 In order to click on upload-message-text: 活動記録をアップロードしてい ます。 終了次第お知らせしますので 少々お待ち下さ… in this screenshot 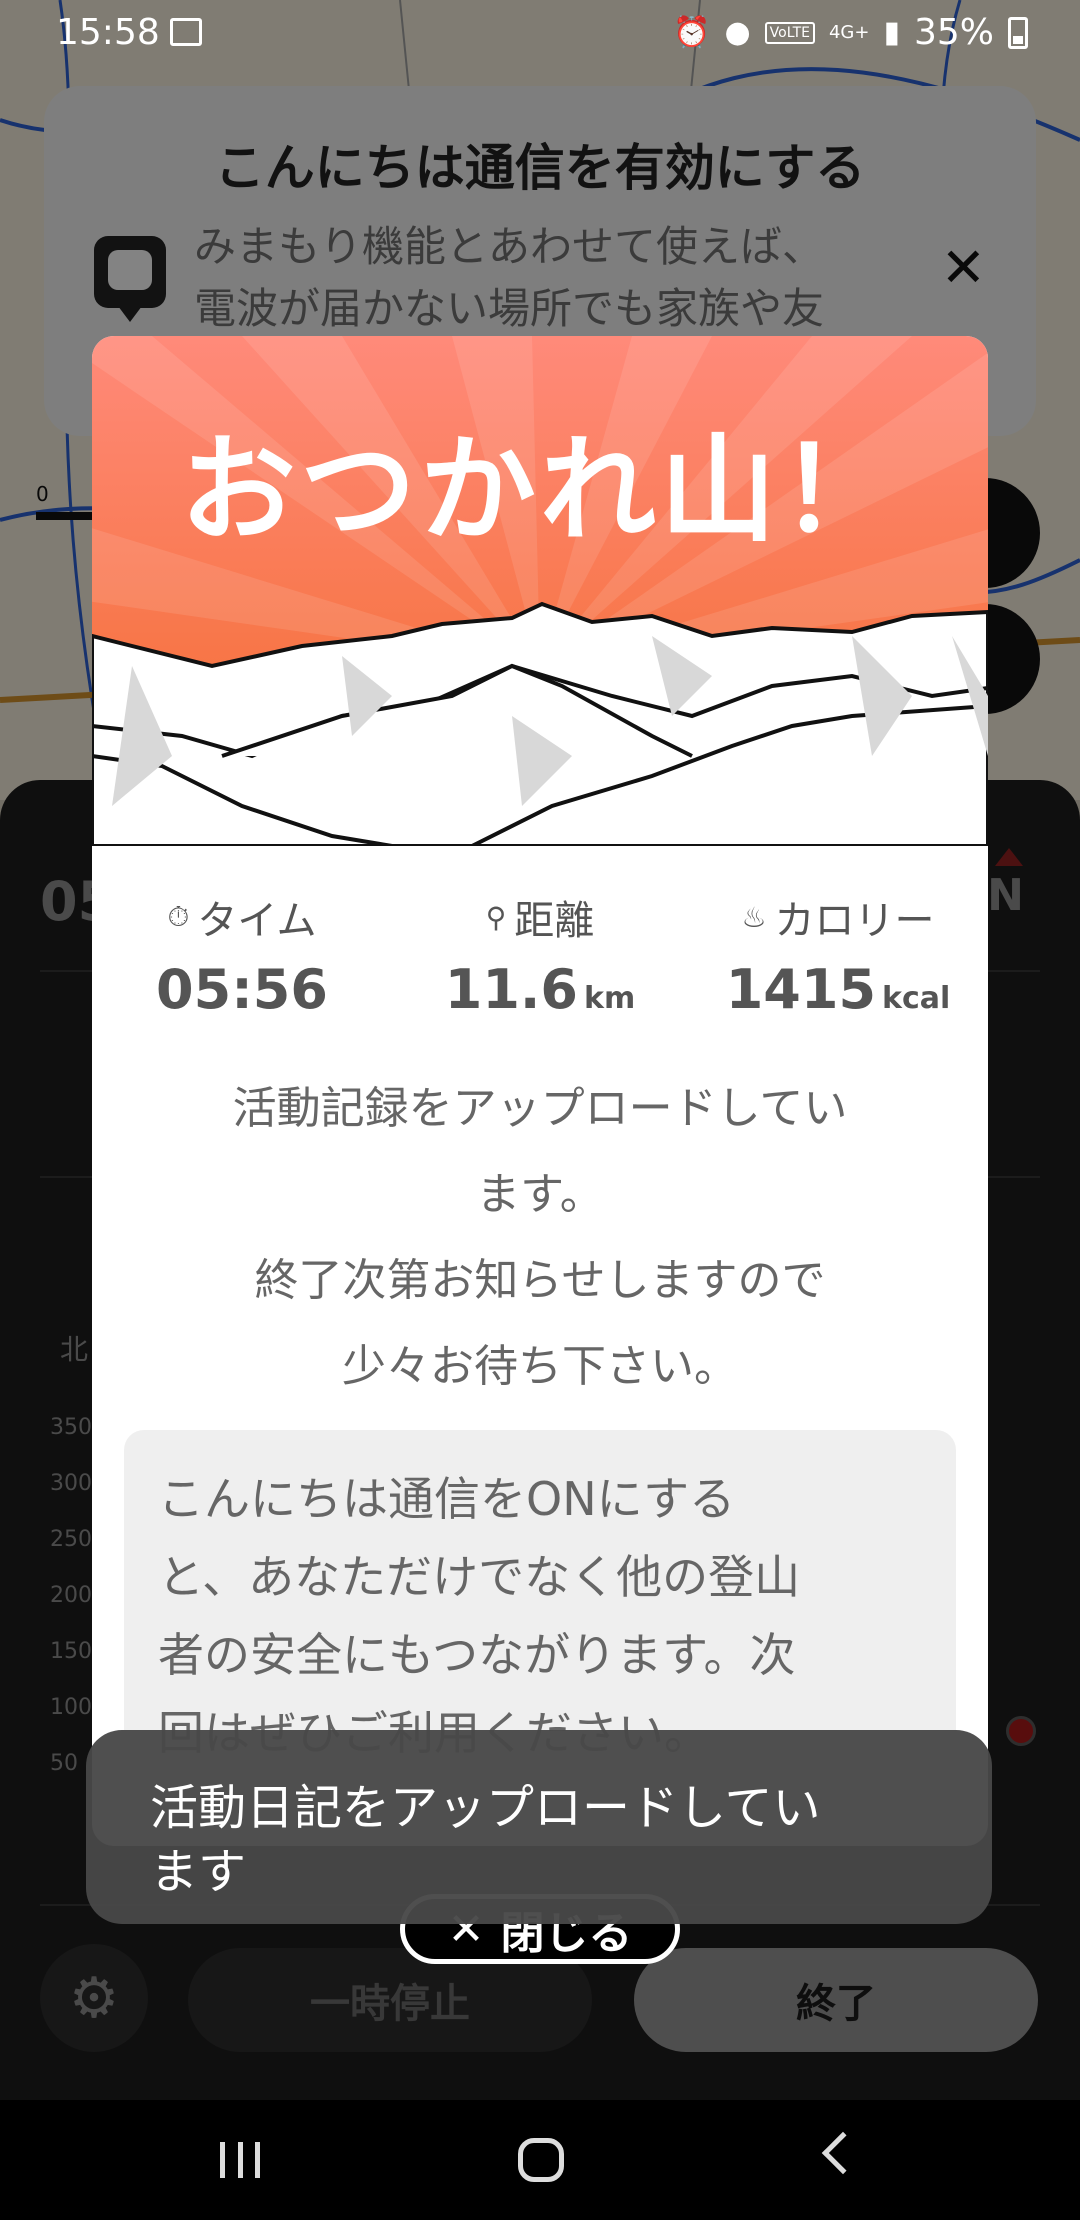, I will do `click(540, 1237)`.